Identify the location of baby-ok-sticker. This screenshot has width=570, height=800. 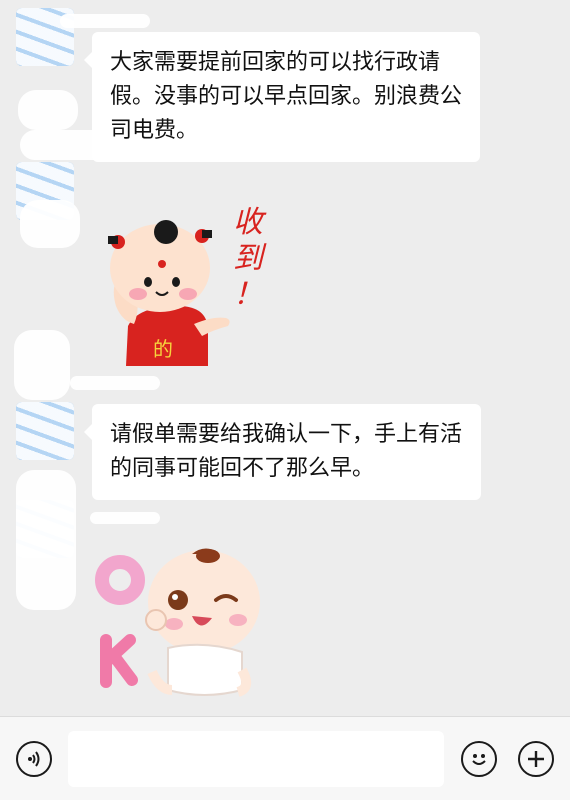
(182, 622).